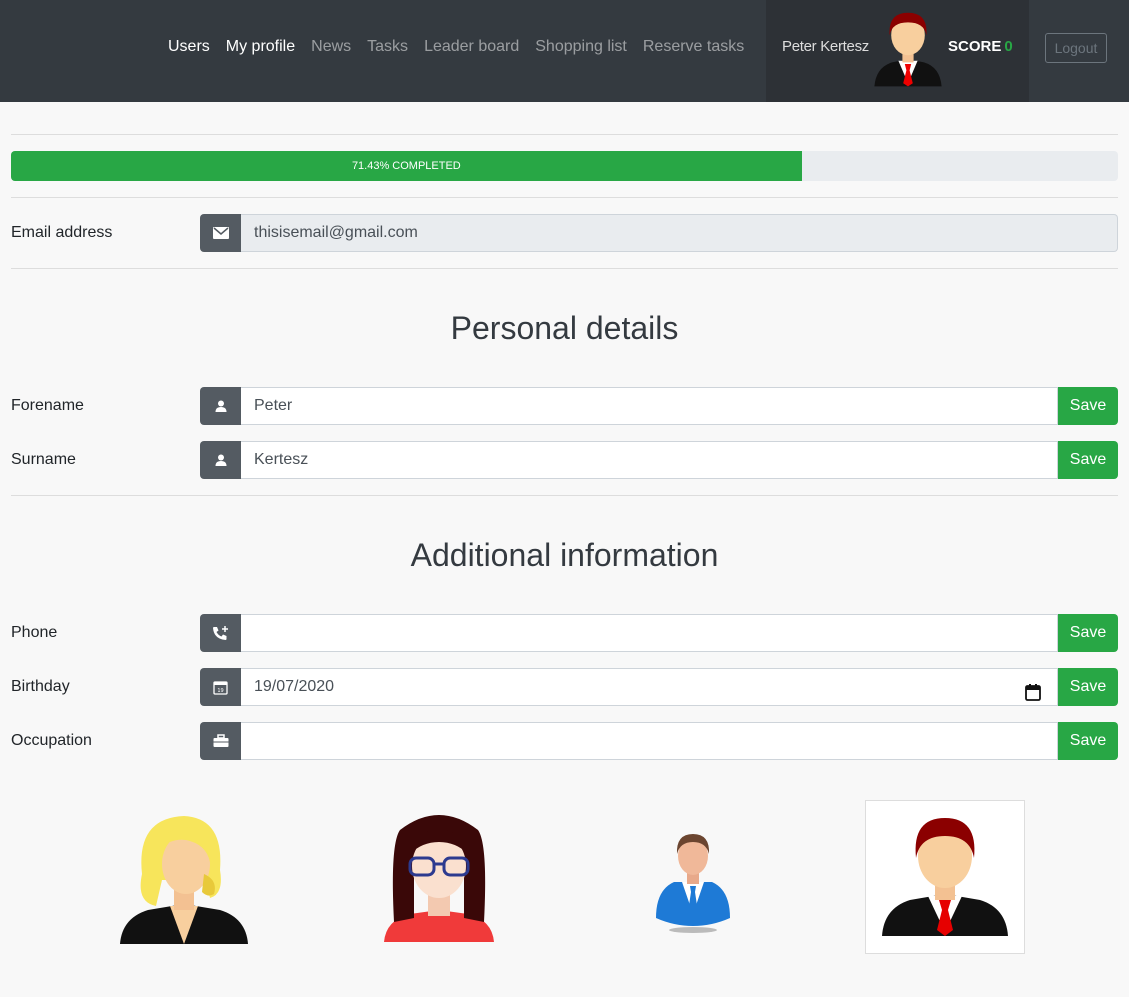  I want to click on surname-input: Kertesz, so click(649, 460).